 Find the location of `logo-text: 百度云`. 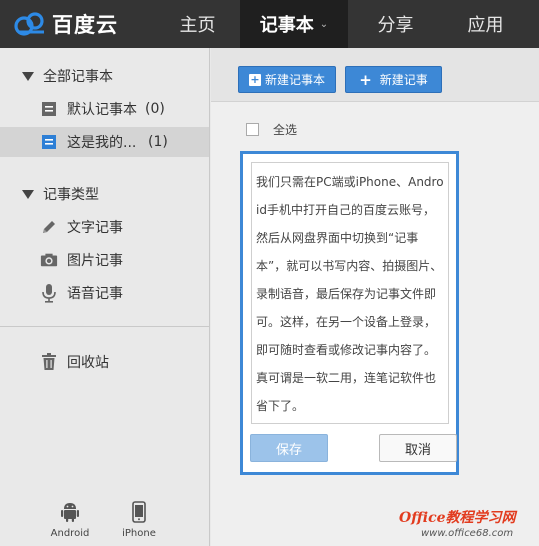

logo-text: 百度云 is located at coordinates (85, 25).